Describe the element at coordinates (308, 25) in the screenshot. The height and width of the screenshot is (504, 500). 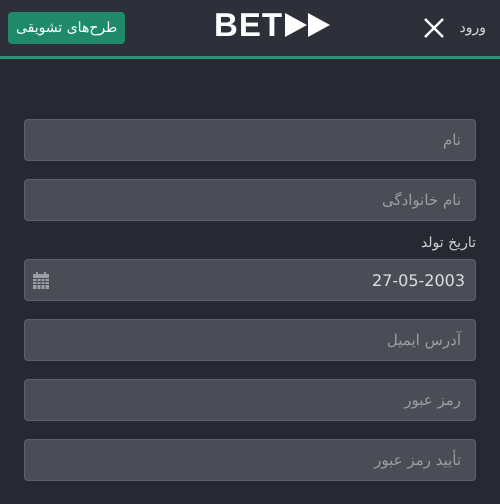
I see `play-arrows-icon` at that location.